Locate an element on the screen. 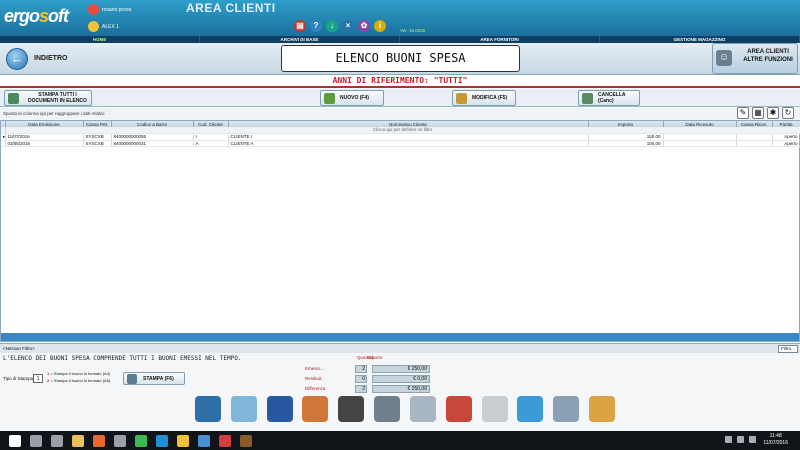  cell-barcode: 8400000000031 is located at coordinates (152, 143).